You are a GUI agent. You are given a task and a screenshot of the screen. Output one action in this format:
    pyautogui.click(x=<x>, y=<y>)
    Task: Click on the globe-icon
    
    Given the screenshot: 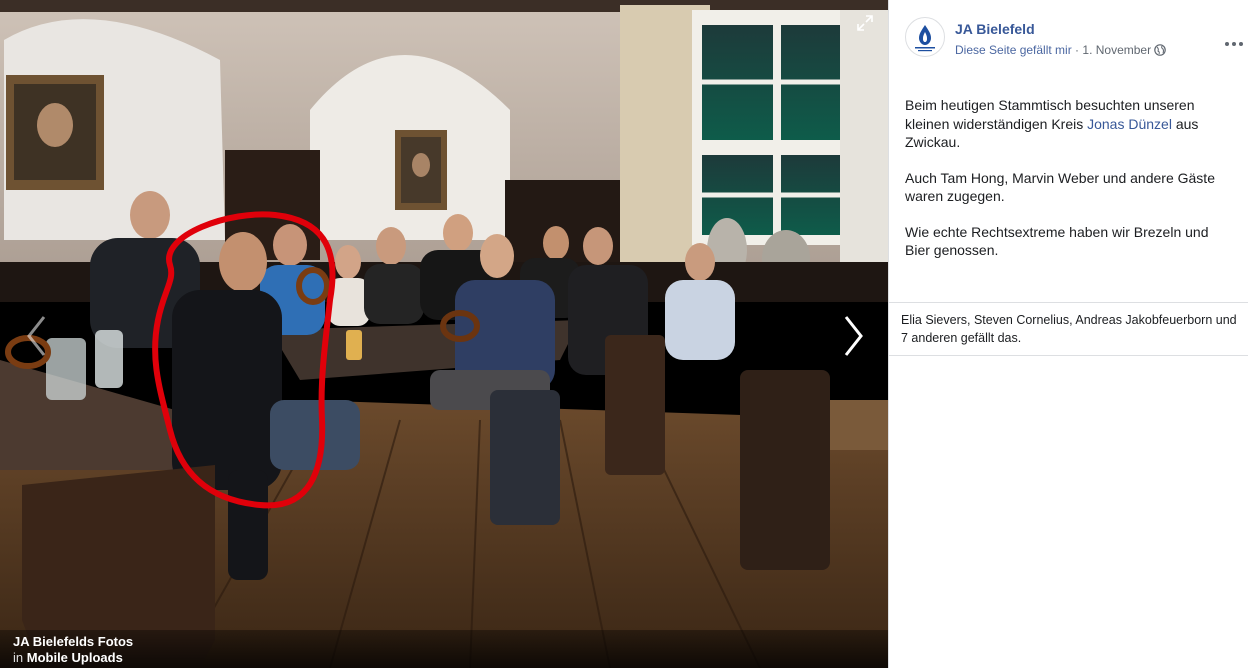 What is the action you would take?
    pyautogui.click(x=1160, y=51)
    